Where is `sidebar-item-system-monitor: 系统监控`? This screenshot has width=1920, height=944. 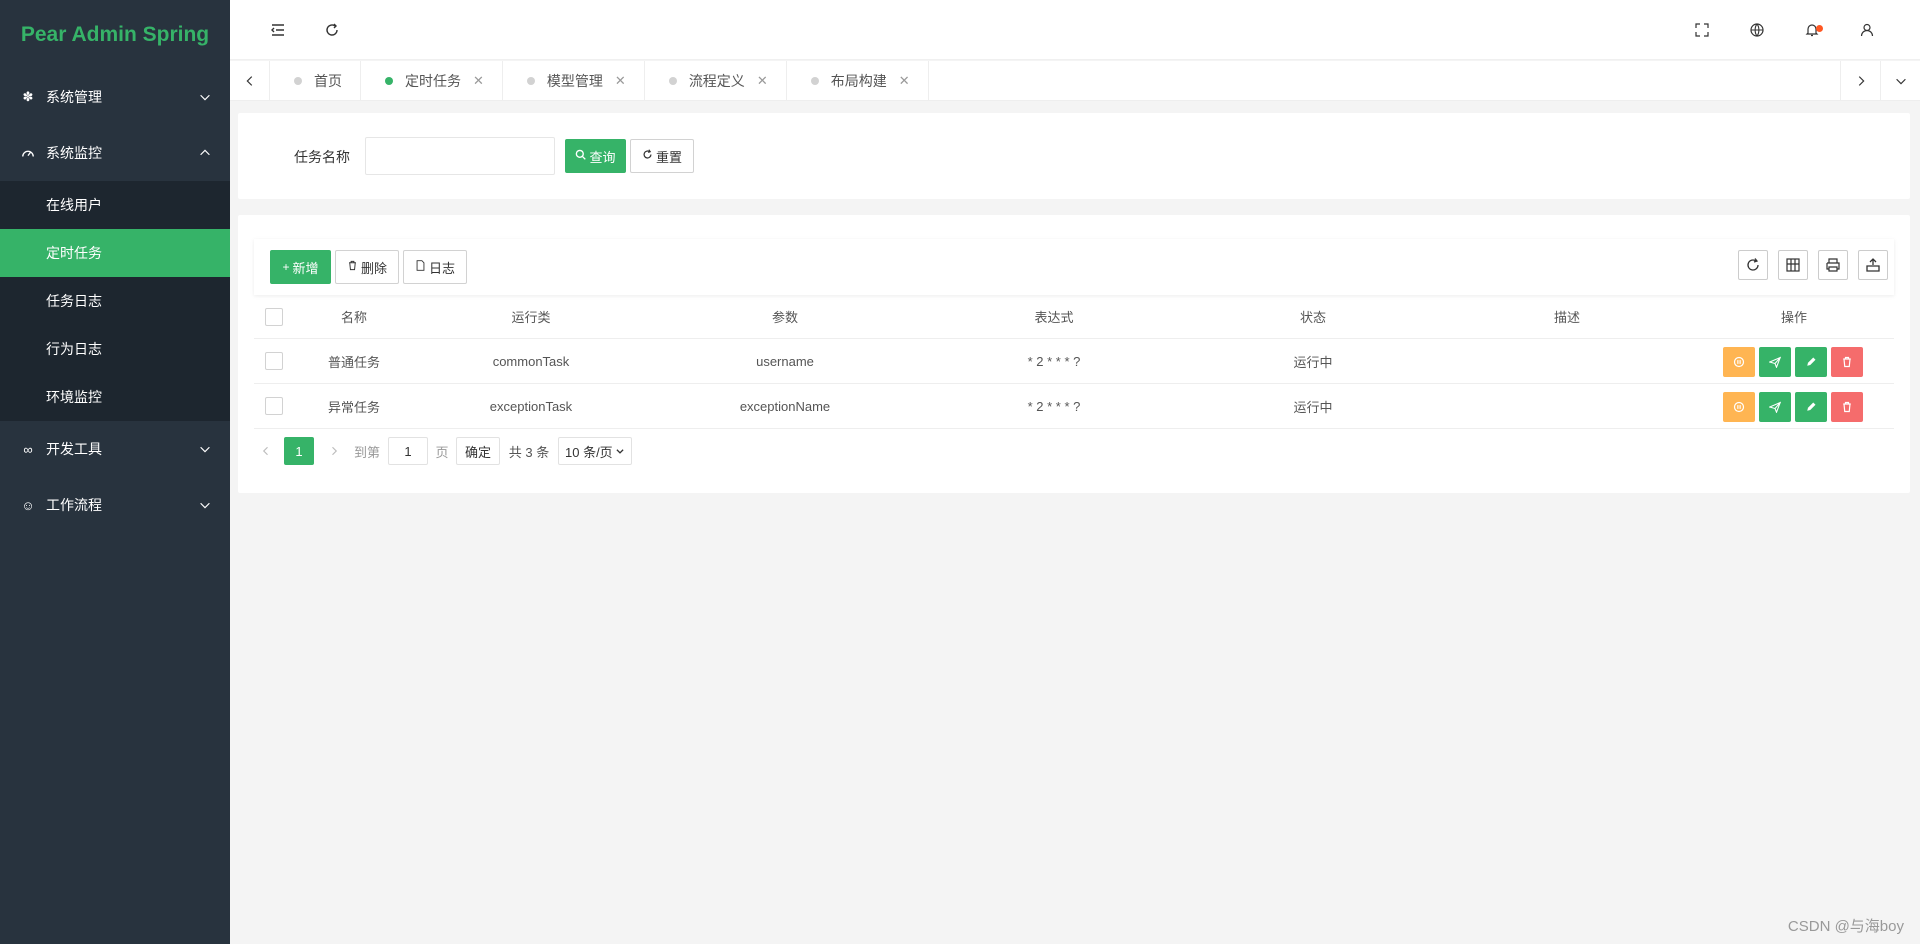 sidebar-item-system-monitor: 系统监控 is located at coordinates (115, 153).